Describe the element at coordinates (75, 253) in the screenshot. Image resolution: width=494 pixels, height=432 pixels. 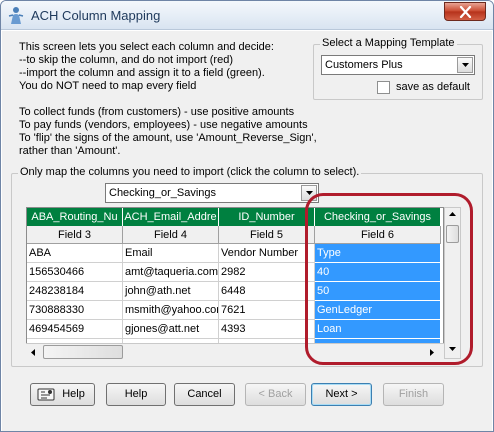
I see `grid-cell: ABA` at that location.